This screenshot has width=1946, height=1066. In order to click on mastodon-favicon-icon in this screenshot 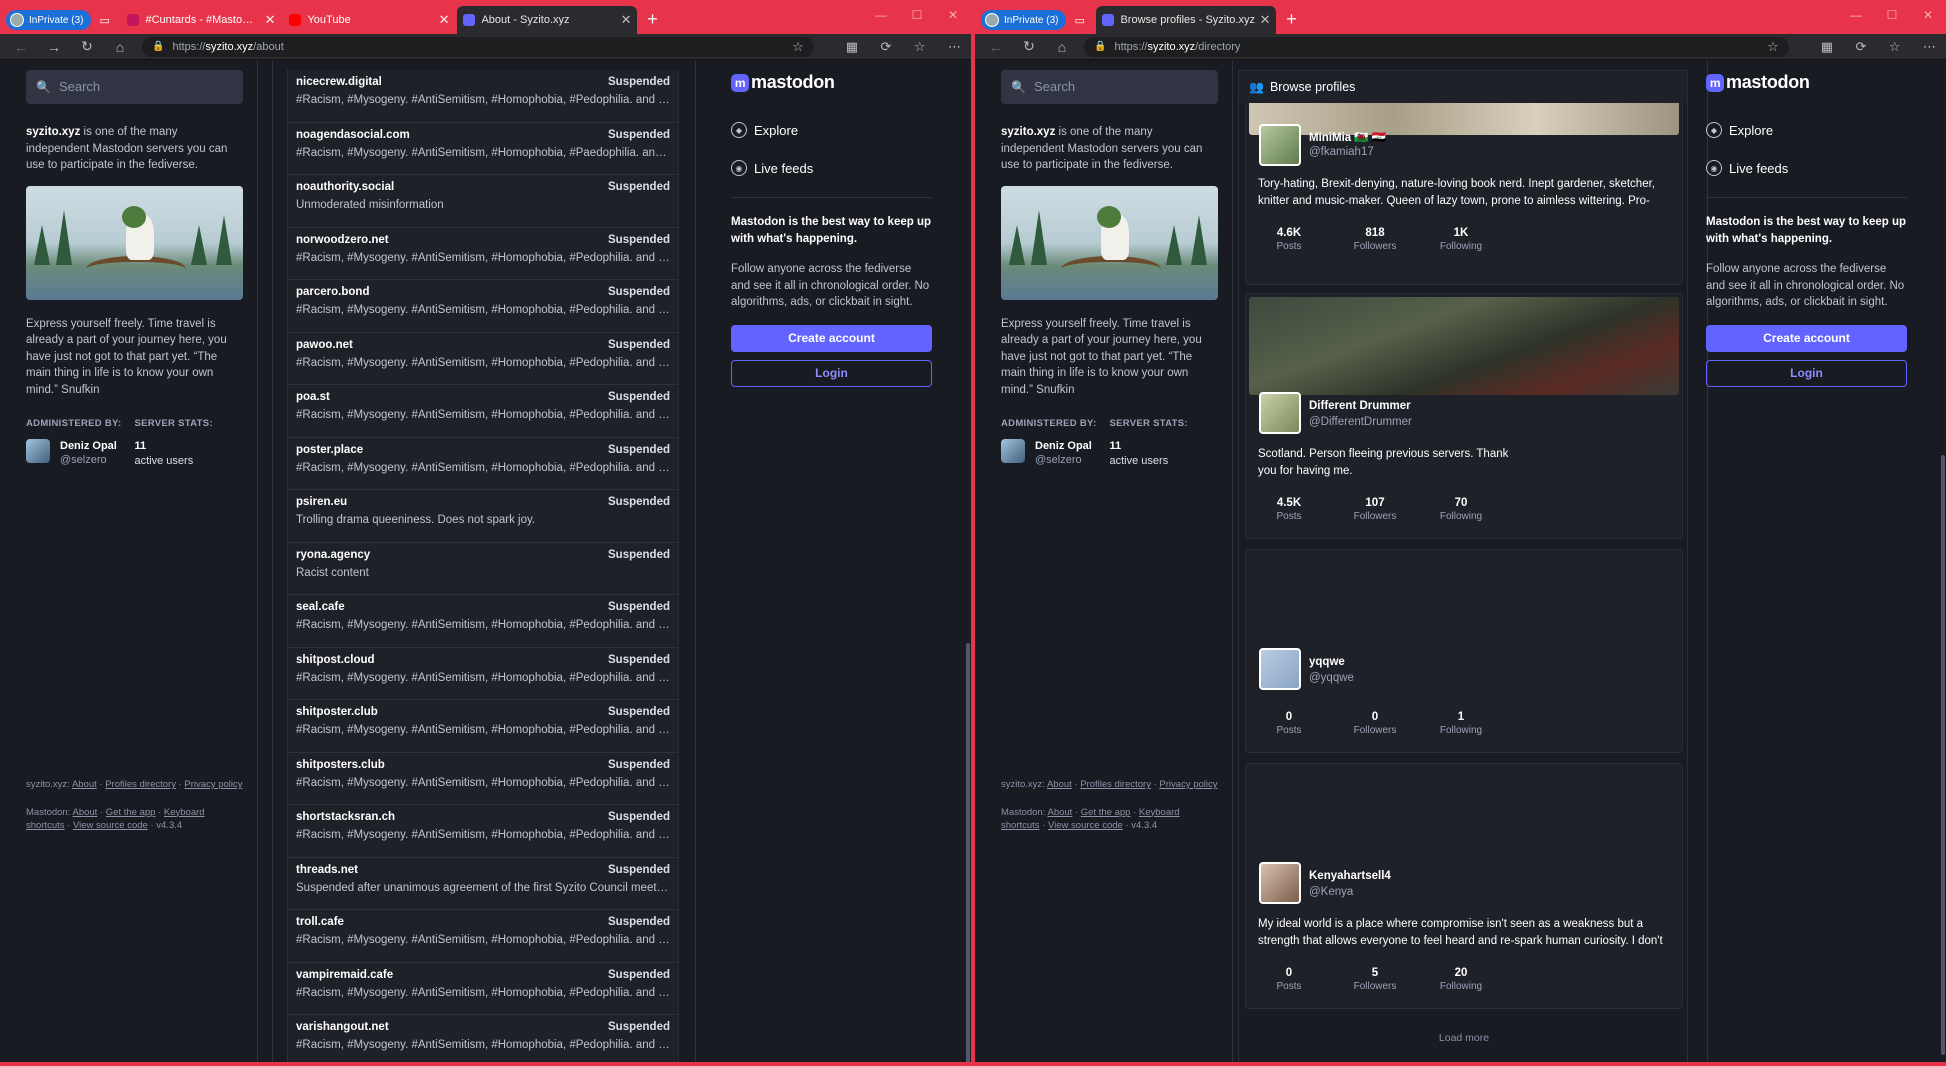, I will do `click(133, 20)`.